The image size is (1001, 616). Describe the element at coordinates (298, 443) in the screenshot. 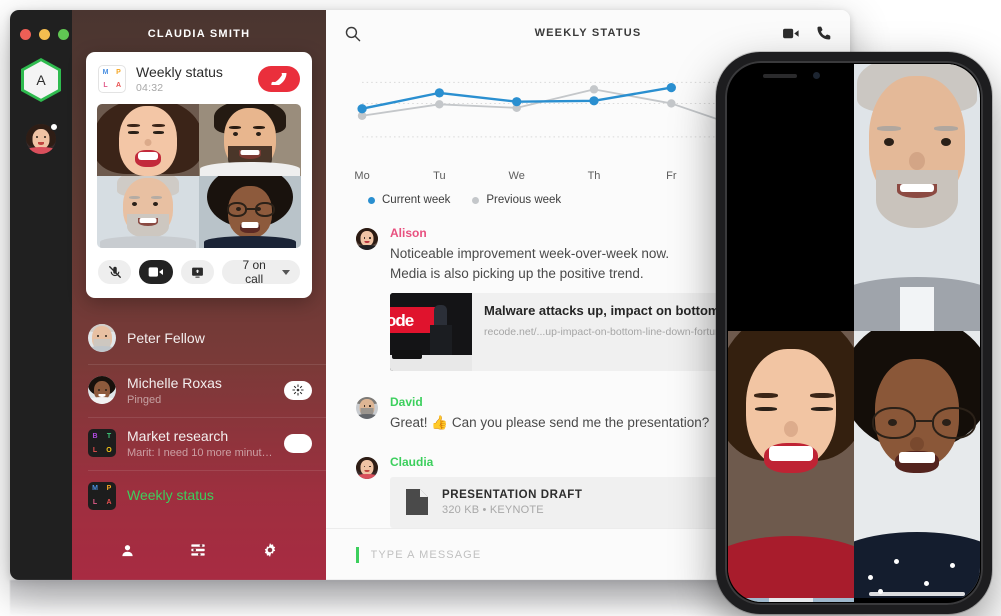

I see `unread-count-badge` at that location.